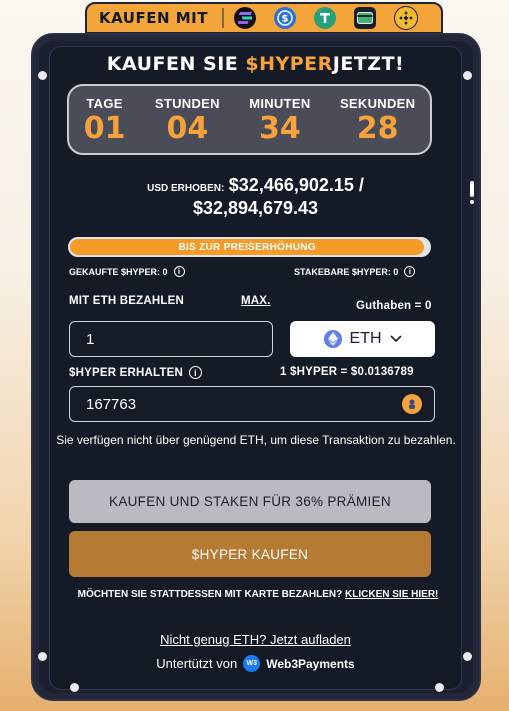  I want to click on card-payment-link: KLICKEN SIE HIER!, so click(391, 594).